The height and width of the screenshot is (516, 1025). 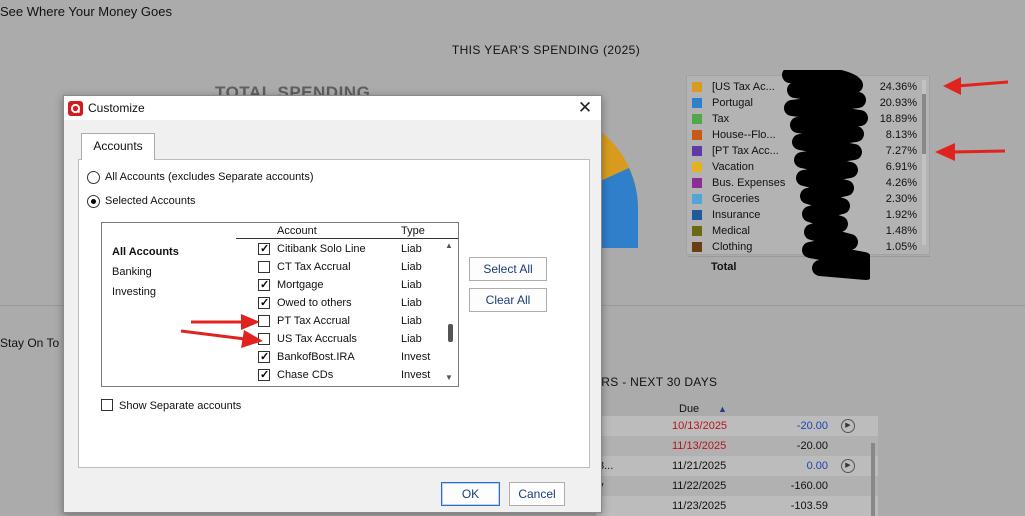 I want to click on legend-pct: 18.89%, so click(x=898, y=119).